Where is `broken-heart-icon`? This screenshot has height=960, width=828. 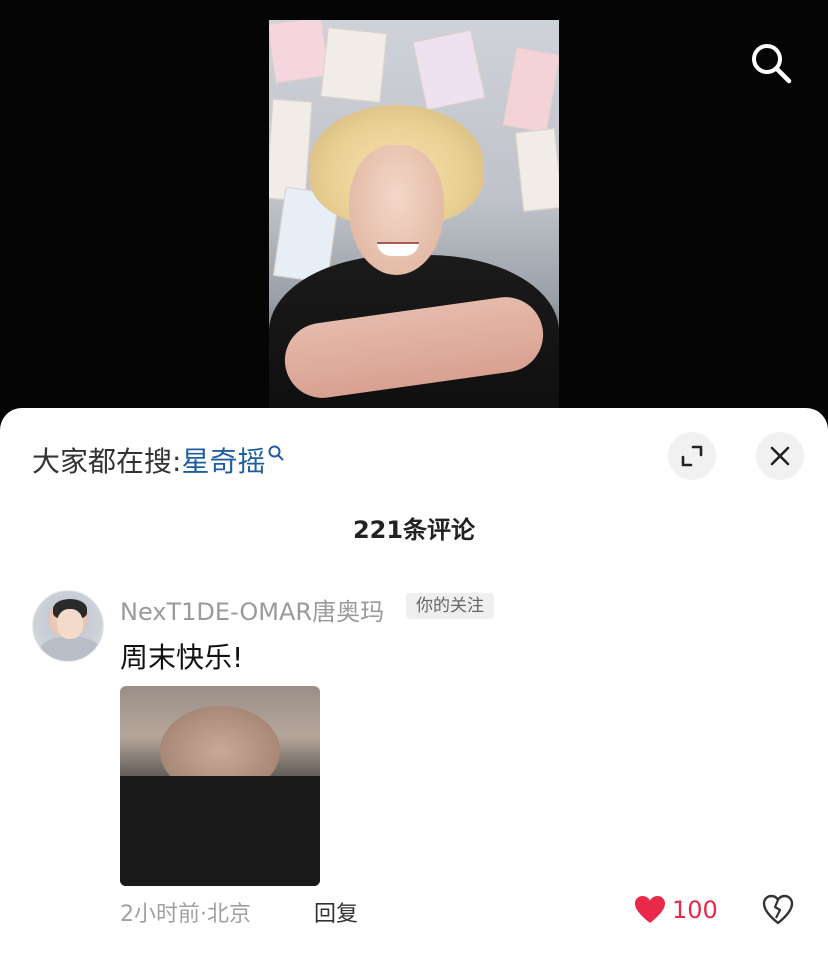 broken-heart-icon is located at coordinates (778, 909).